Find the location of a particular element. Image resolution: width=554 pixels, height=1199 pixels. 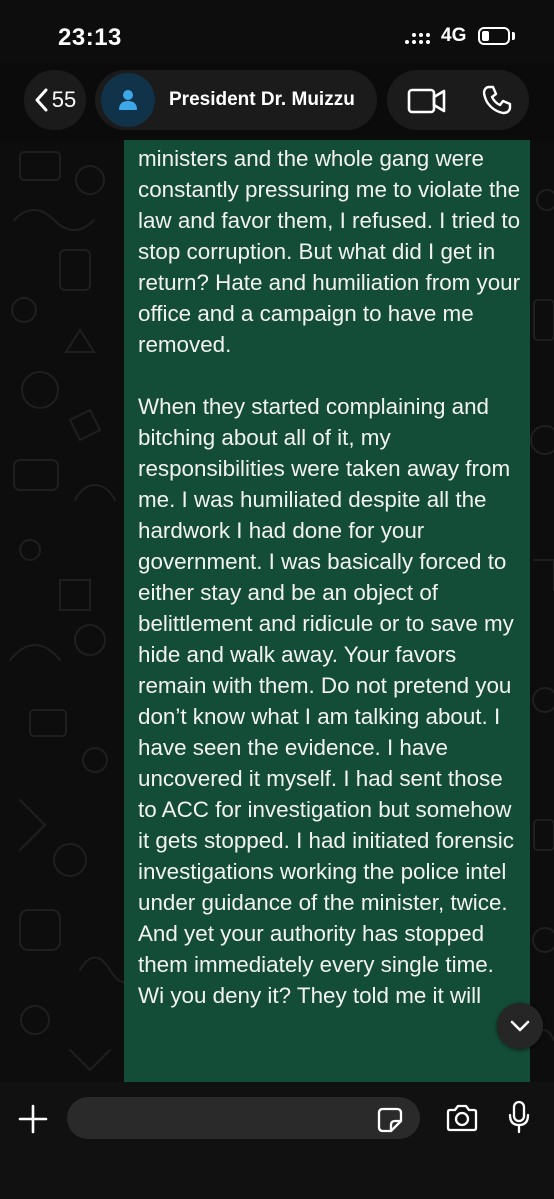

person-icon is located at coordinates (128, 100).